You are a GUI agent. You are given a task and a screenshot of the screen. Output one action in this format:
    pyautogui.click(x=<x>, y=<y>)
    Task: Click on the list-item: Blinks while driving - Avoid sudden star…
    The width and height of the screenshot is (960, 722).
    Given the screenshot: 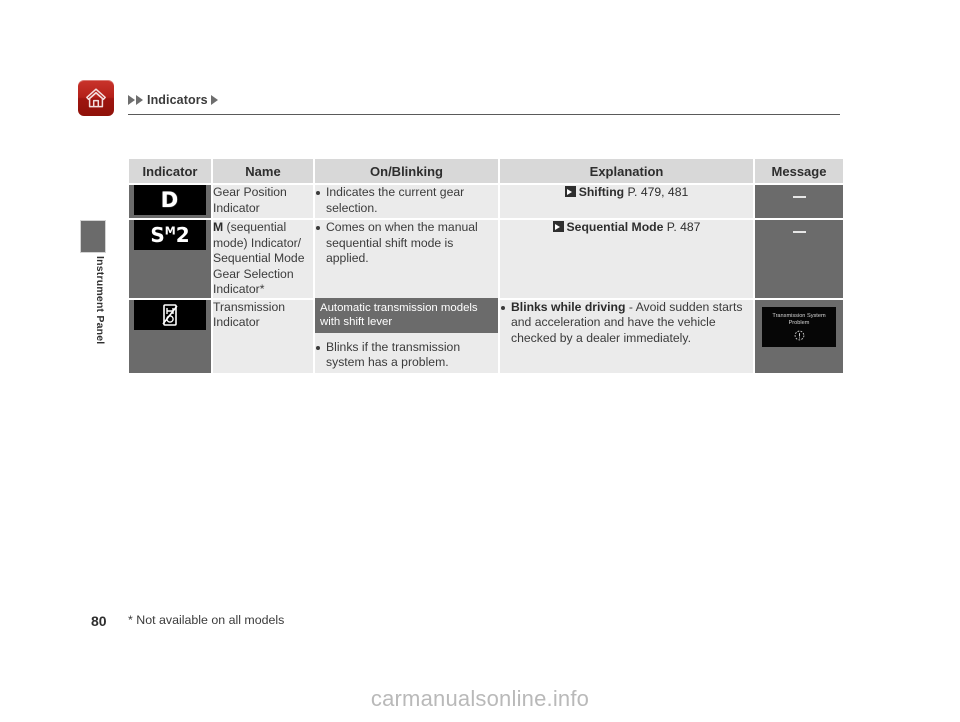 What is the action you would take?
    pyautogui.click(x=626, y=323)
    